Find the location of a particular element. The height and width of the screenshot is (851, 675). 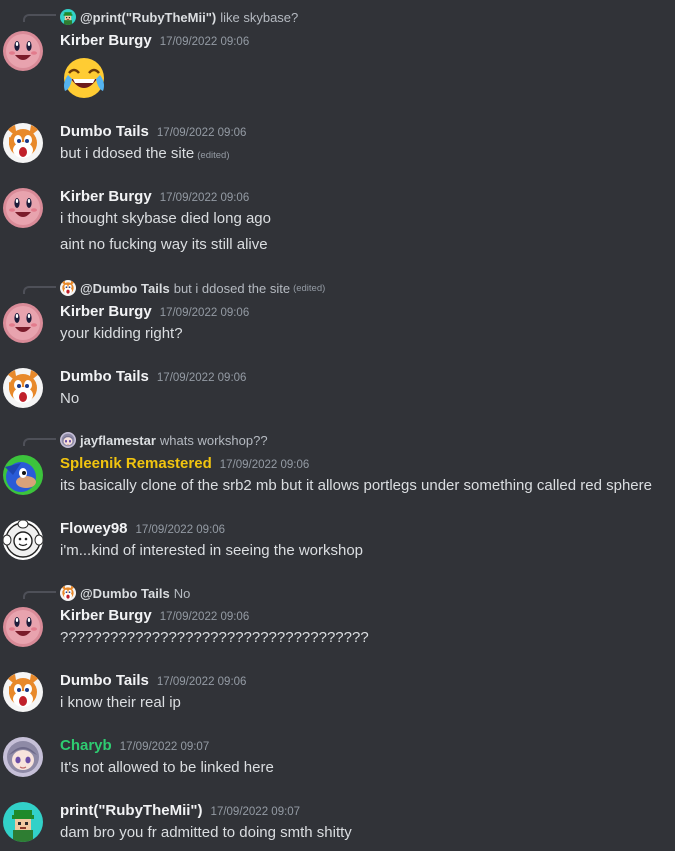

reply-preview: @print("RubyTheMii") like skybase? is located at coordinates (179, 17).